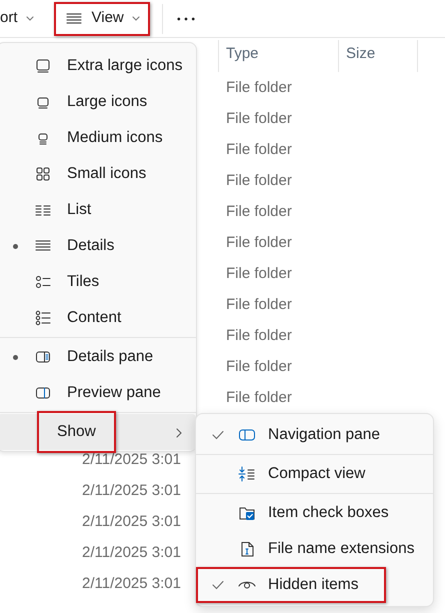 The image size is (445, 613). I want to click on menu-item: Item check boxes, so click(314, 513).